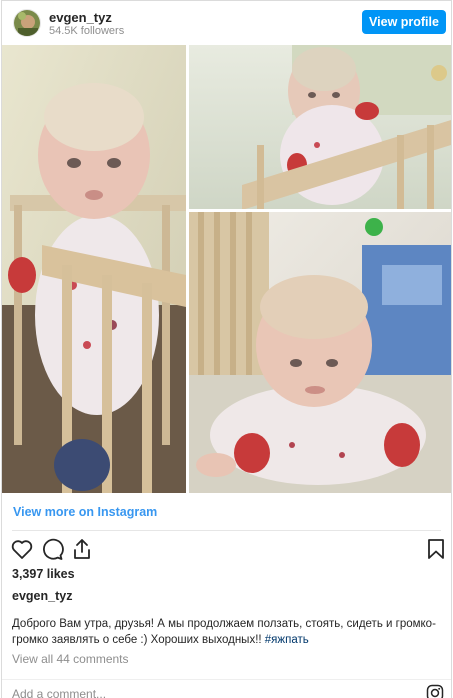 This screenshot has height=698, width=453. What do you see at coordinates (85, 512) in the screenshot?
I see `view-more-link: View more on Instagram` at bounding box center [85, 512].